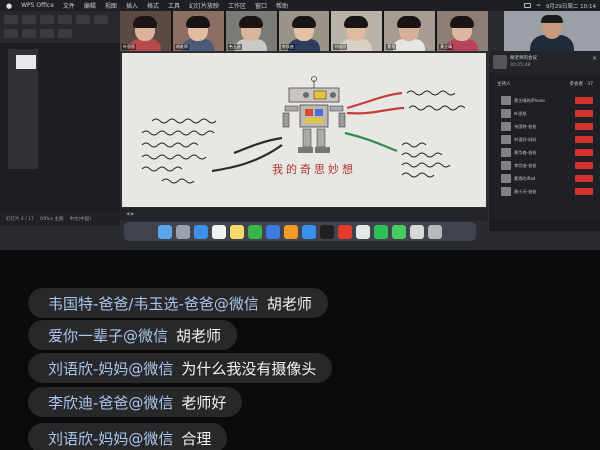  Describe the element at coordinates (90, 5) in the screenshot. I see `menu-item-edit: 编辑` at that location.